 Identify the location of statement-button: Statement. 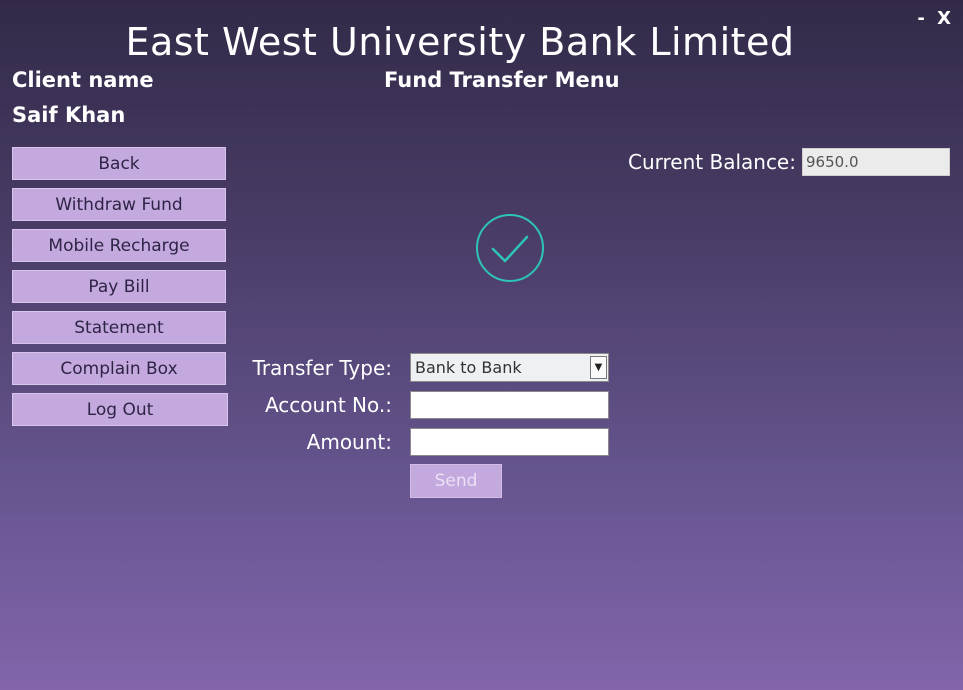
(119, 327).